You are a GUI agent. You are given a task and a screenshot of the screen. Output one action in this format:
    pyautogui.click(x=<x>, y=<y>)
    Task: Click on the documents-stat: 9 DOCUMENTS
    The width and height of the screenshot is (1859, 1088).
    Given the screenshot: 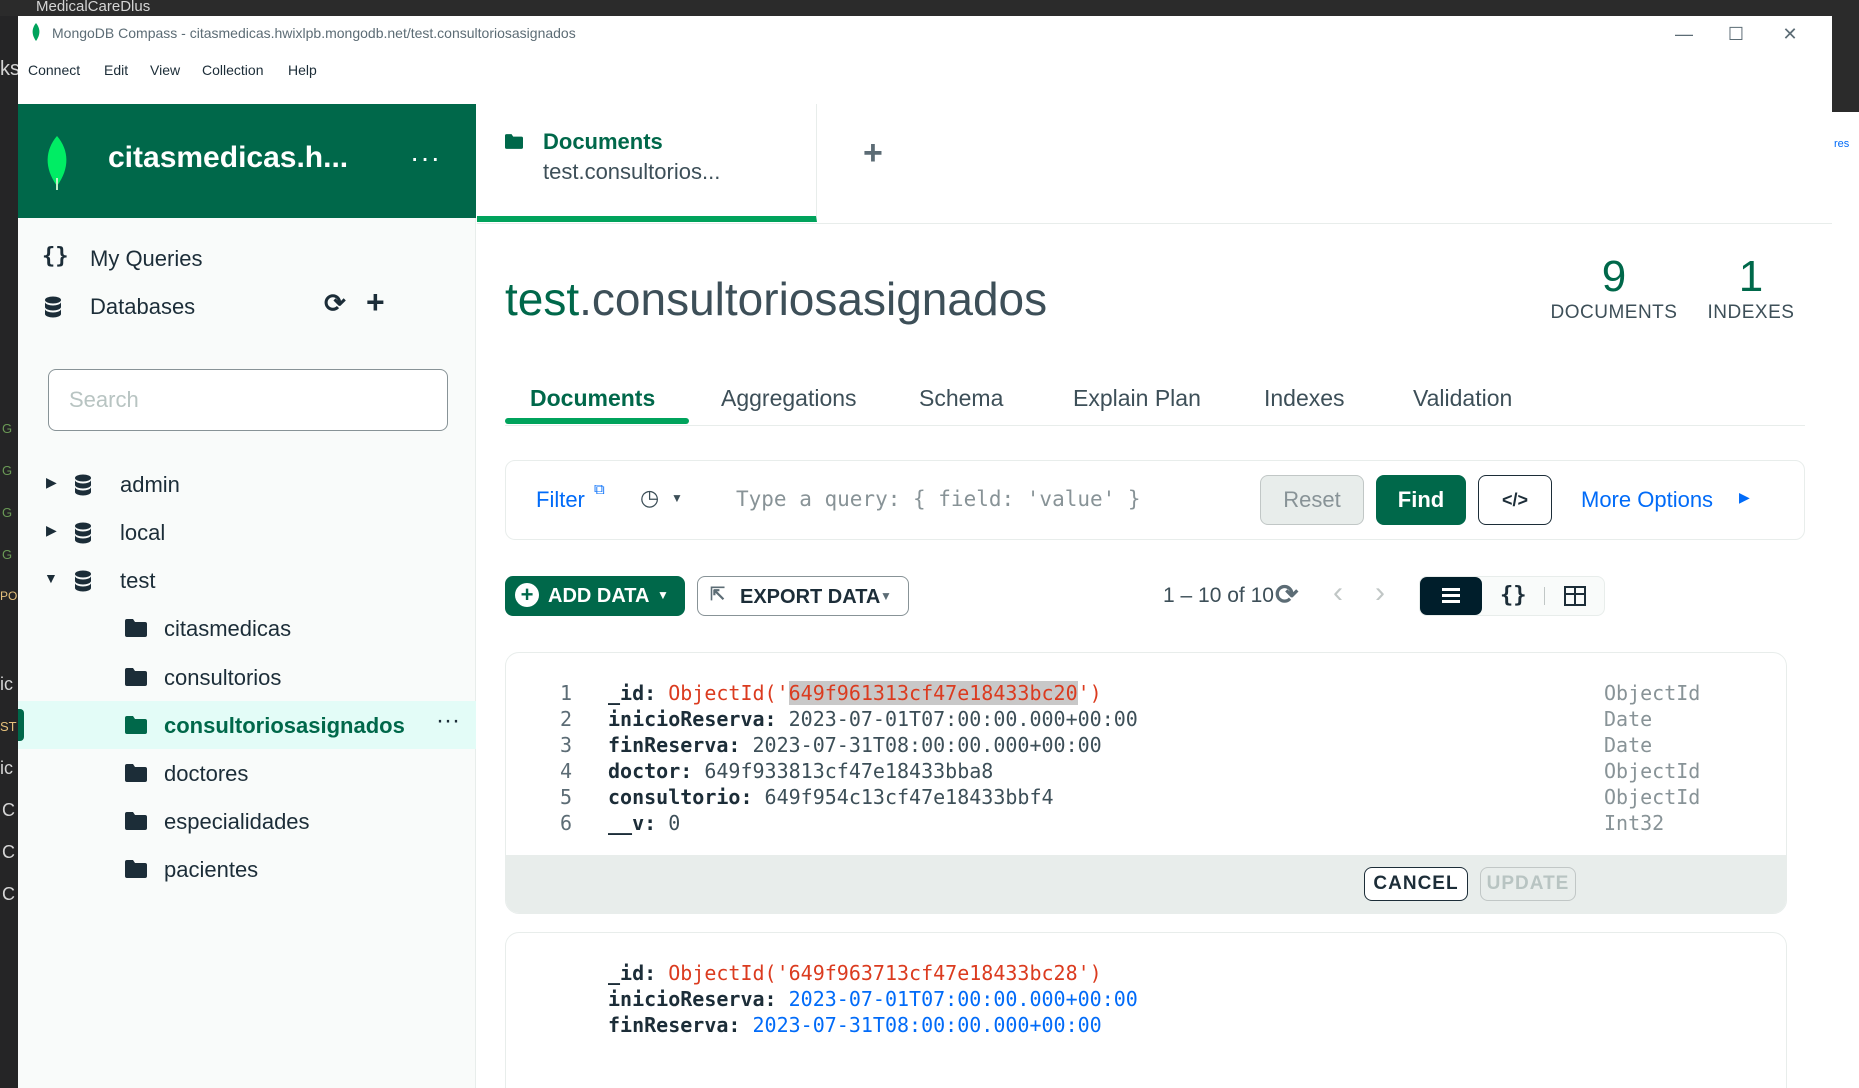 What is the action you would take?
    pyautogui.click(x=1614, y=288)
    